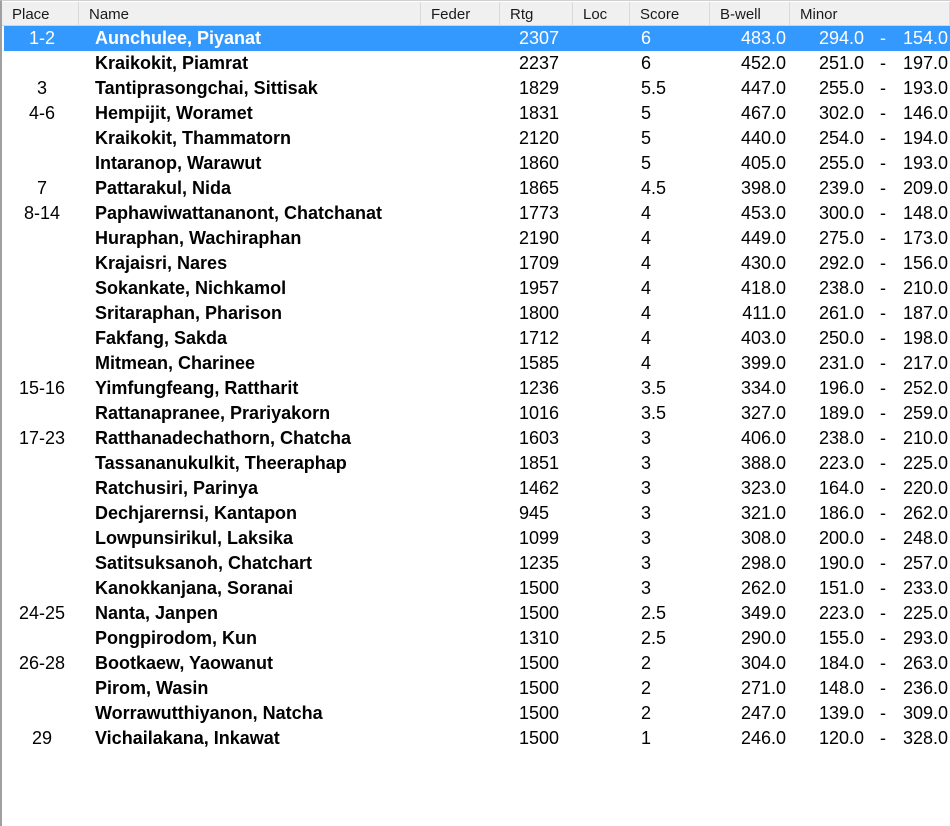  I want to click on buchholz-cell: 298.0, so click(763, 563).